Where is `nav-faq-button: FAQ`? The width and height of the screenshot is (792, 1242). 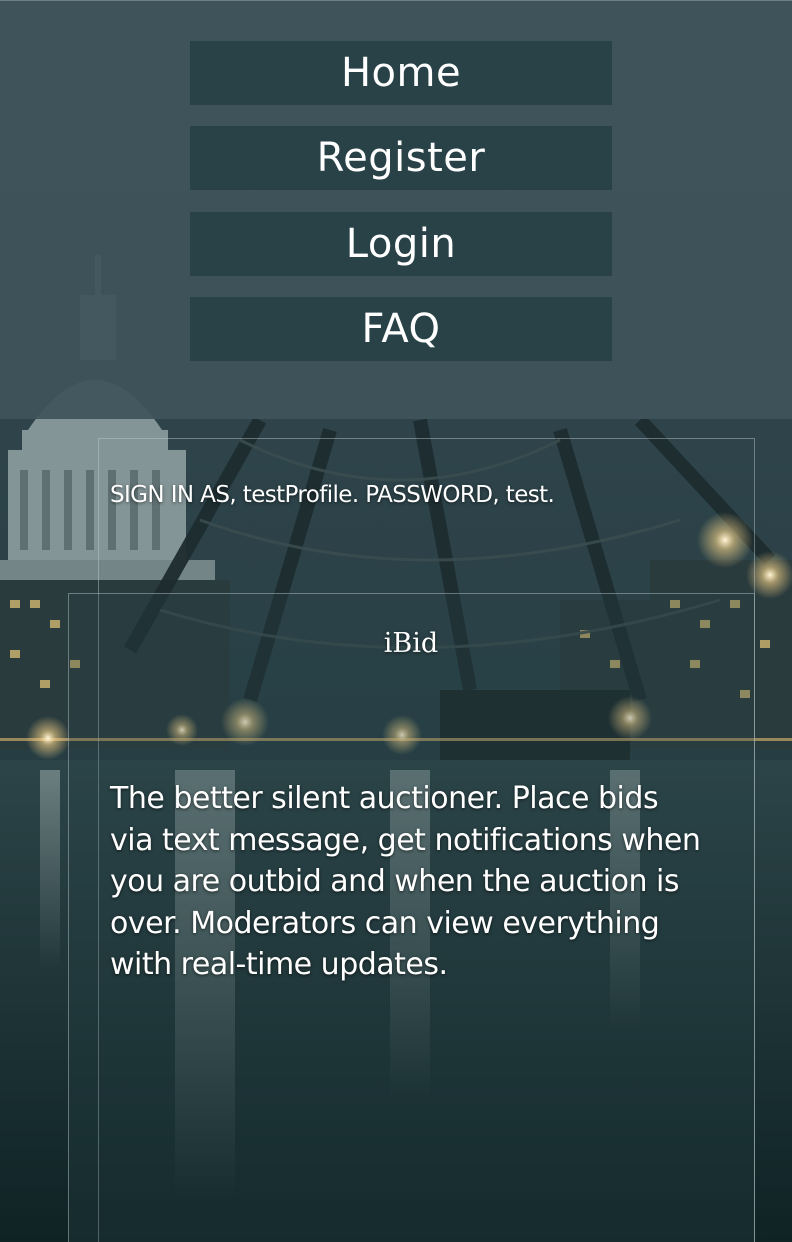
nav-faq-button: FAQ is located at coordinates (401, 329).